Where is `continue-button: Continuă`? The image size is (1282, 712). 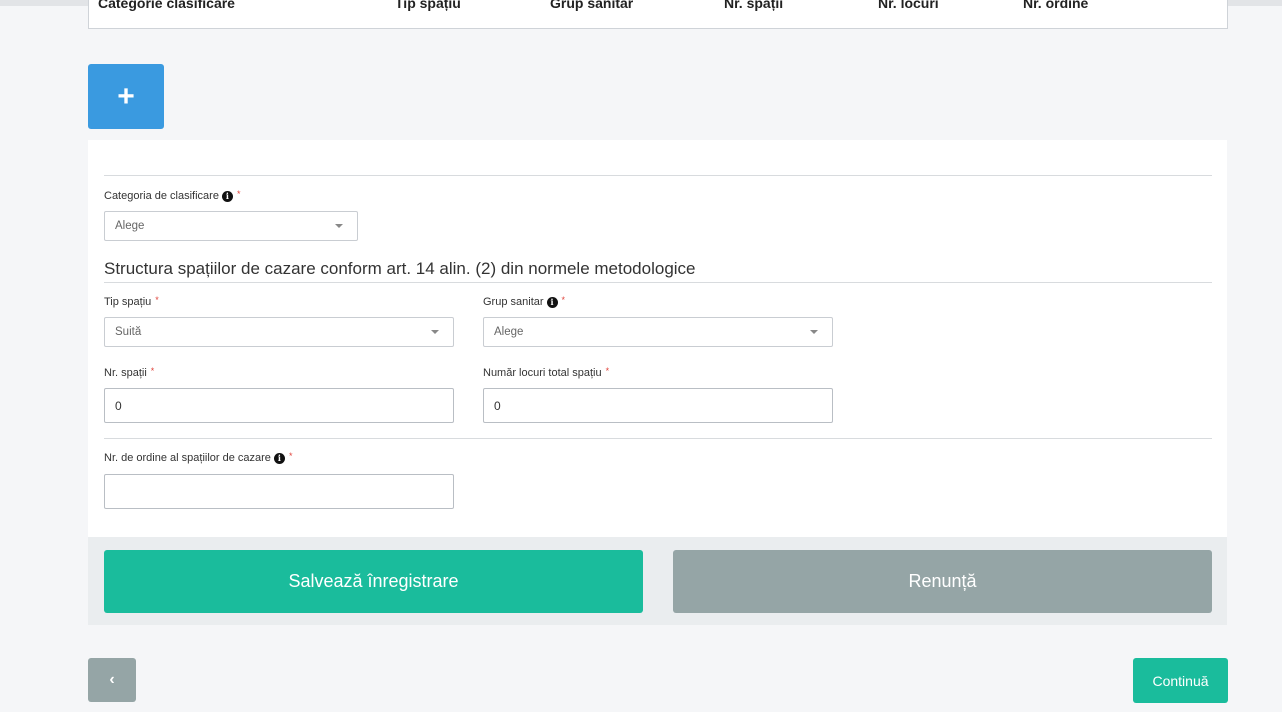
continue-button: Continuă is located at coordinates (1180, 680).